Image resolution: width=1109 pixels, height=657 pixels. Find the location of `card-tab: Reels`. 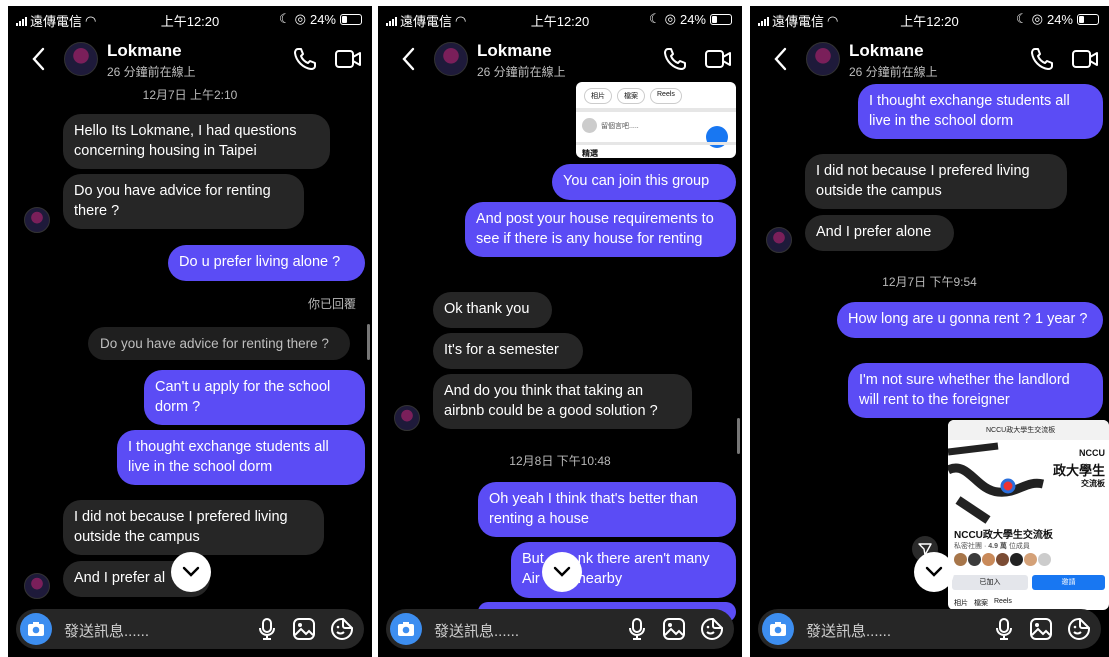

card-tab: Reels is located at coordinates (1003, 601).